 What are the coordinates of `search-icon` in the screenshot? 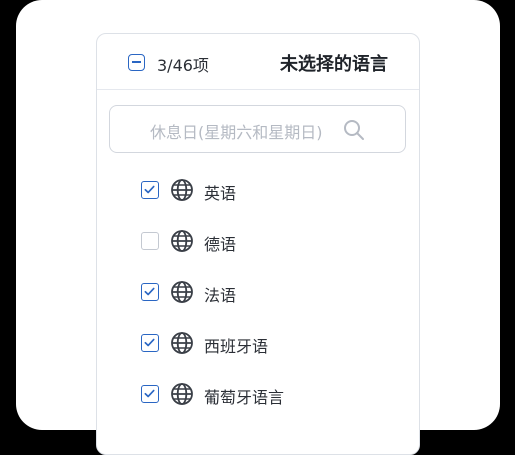 It's located at (354, 130).